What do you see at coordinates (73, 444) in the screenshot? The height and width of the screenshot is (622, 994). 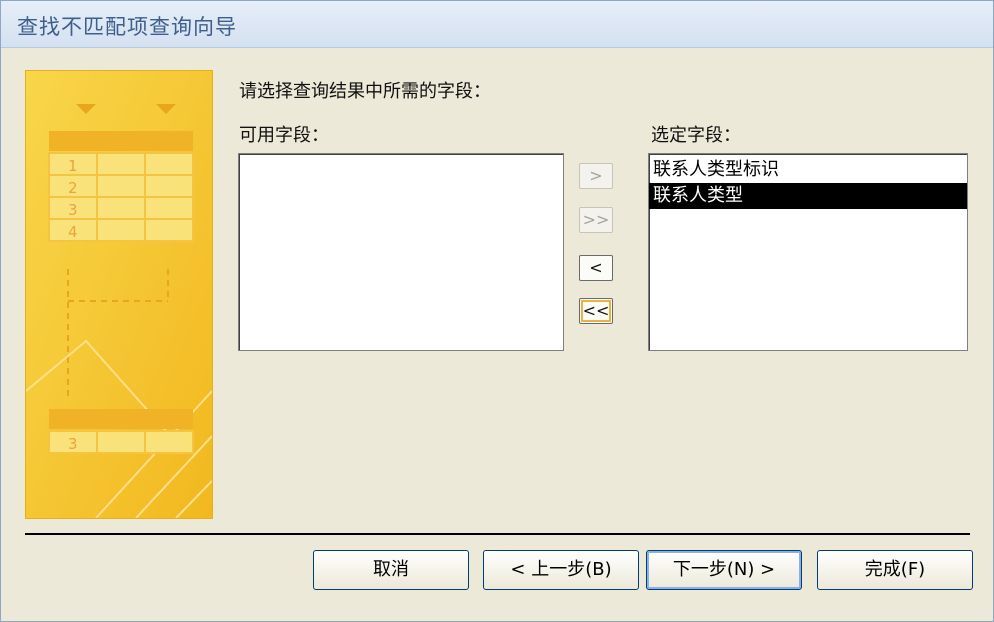 I see `result-row-number: 3` at bounding box center [73, 444].